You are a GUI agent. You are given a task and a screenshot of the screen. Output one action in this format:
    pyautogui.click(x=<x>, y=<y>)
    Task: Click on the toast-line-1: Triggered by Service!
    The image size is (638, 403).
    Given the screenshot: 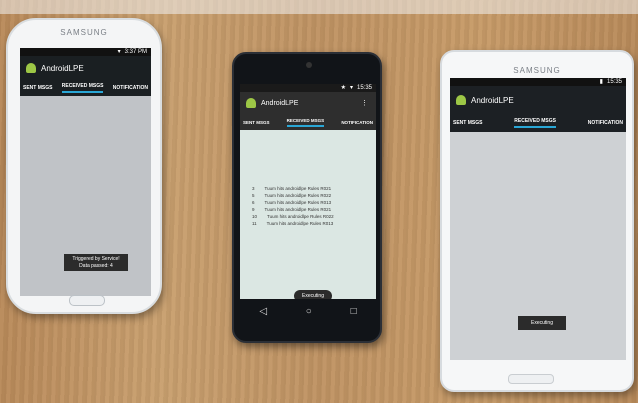 What is the action you would take?
    pyautogui.click(x=96, y=259)
    